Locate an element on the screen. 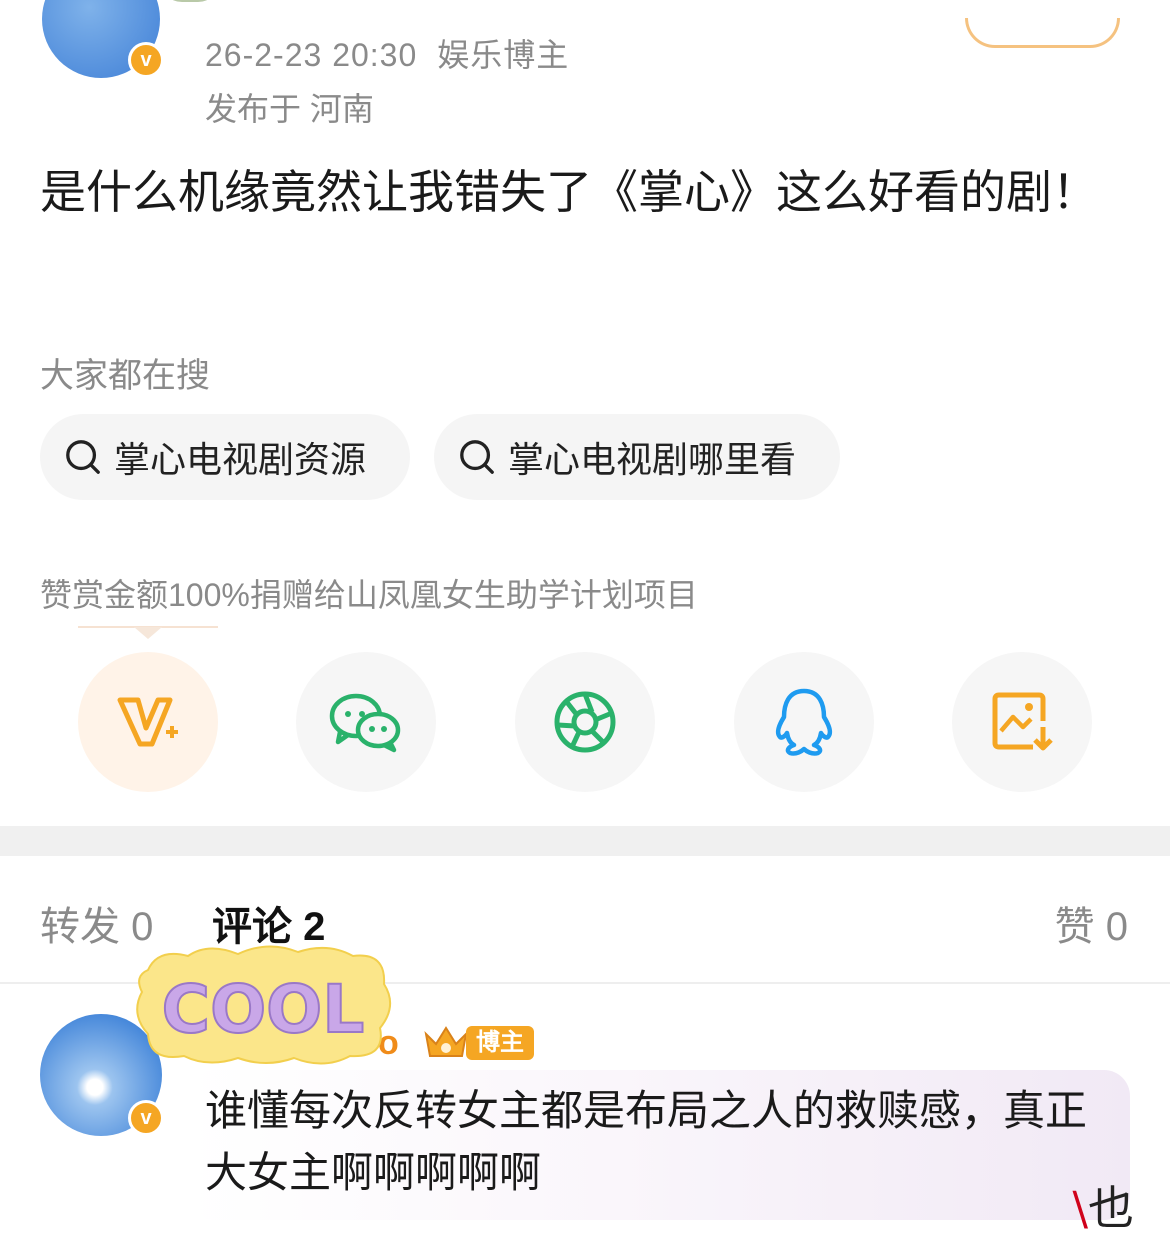  crown-icon is located at coordinates (446, 1041).